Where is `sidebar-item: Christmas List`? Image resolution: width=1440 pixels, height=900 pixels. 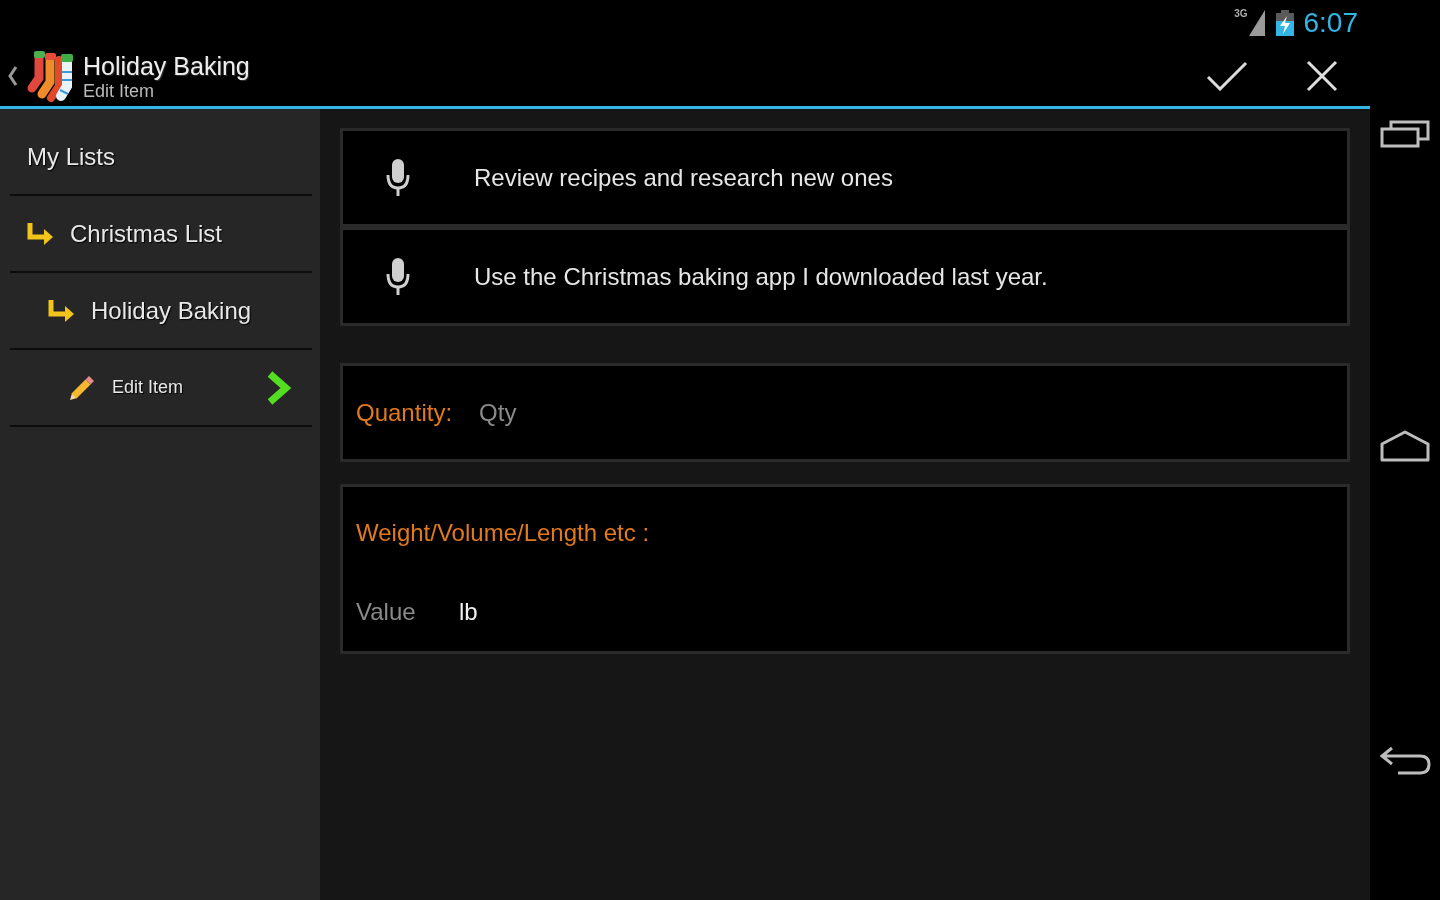
sidebar-item: Christmas List is located at coordinates (146, 233).